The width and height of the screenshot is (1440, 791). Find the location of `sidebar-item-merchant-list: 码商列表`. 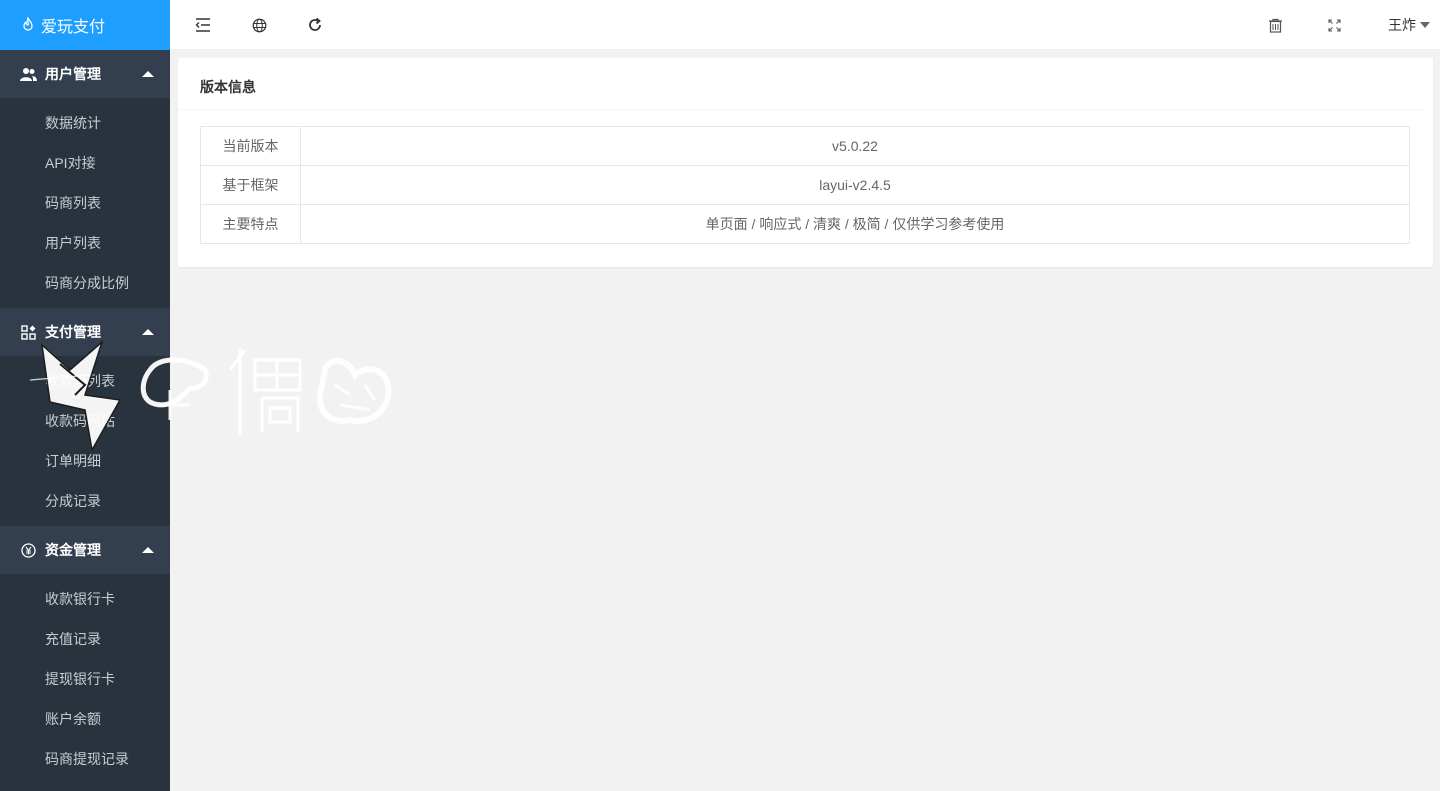

sidebar-item-merchant-list: 码商列表 is located at coordinates (85, 203).